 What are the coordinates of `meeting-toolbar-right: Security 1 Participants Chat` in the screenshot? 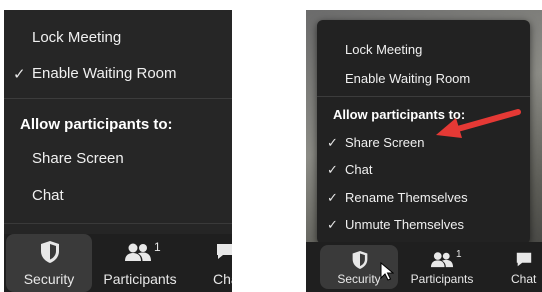 It's located at (424, 267).